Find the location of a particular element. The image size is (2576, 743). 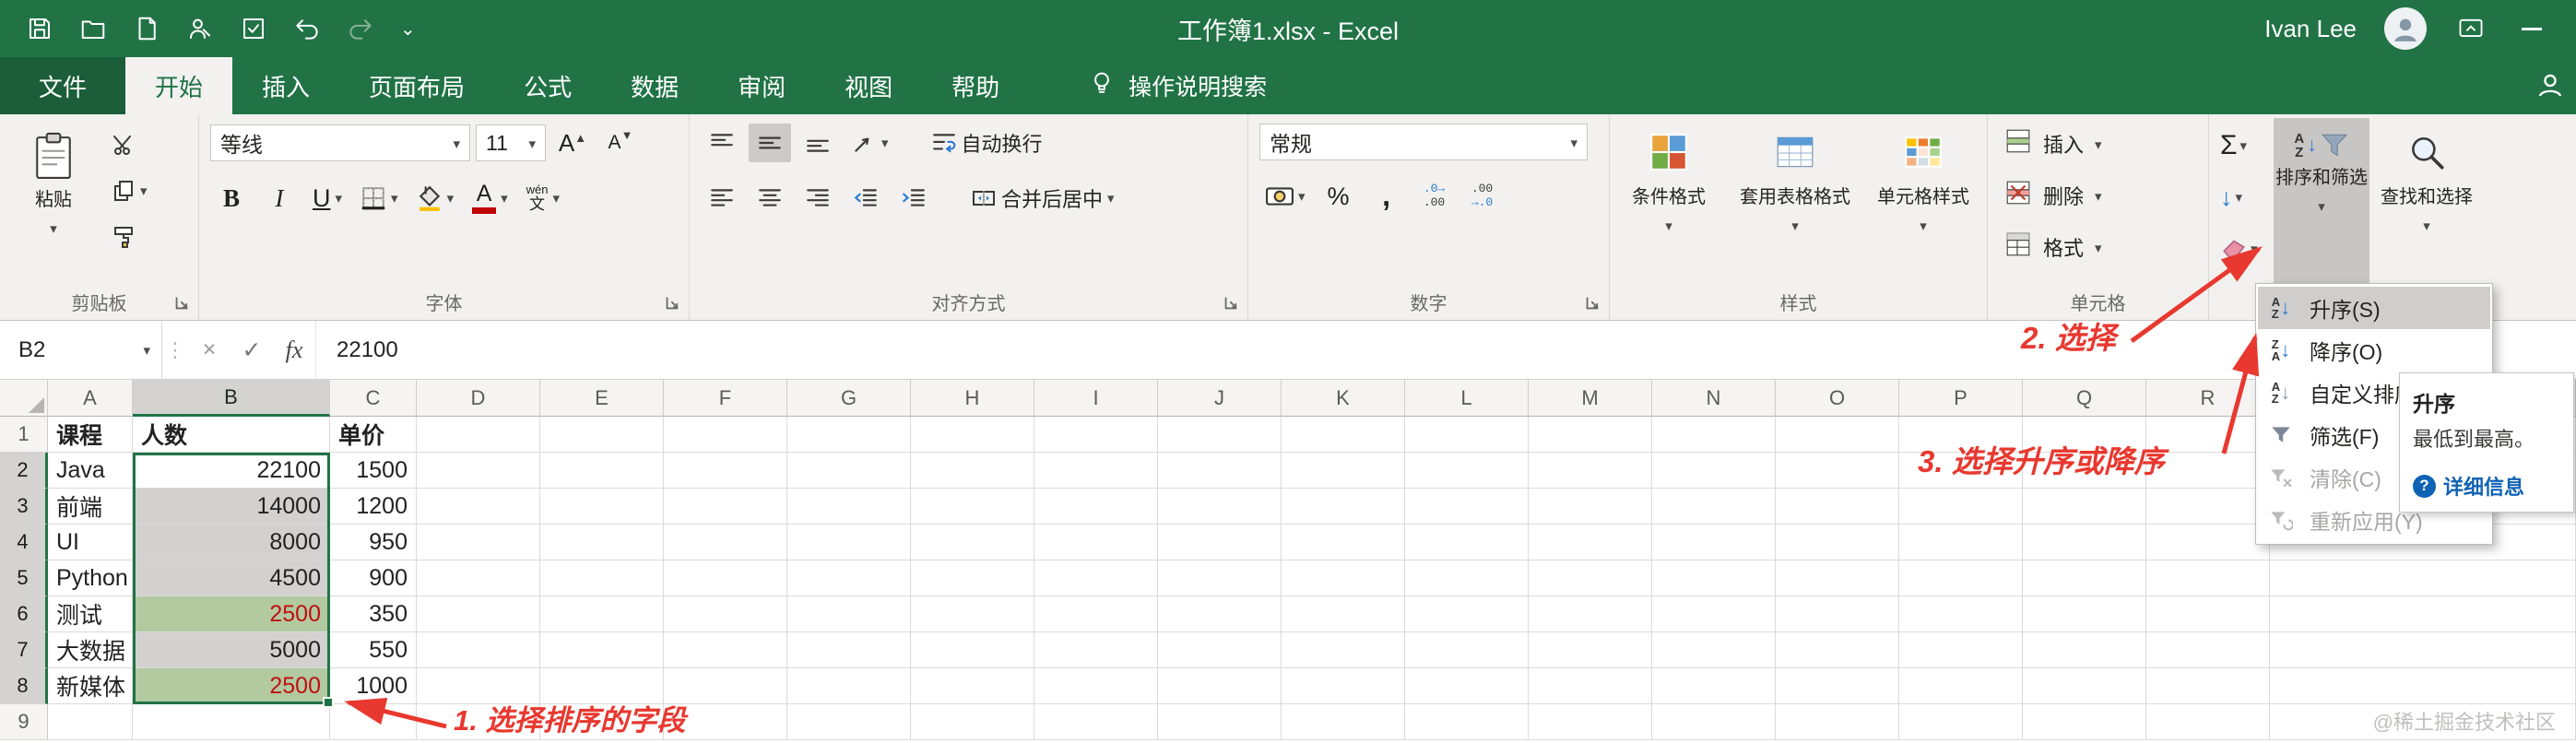

insert-function-button: fx is located at coordinates (294, 350).